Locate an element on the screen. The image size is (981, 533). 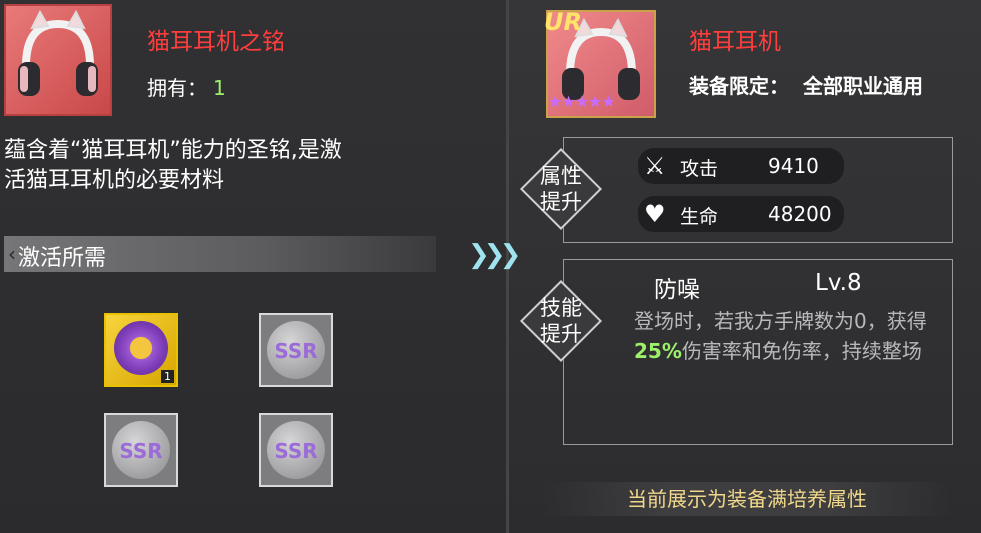
item-title: 猫耳耳机之铭 is located at coordinates (216, 42).